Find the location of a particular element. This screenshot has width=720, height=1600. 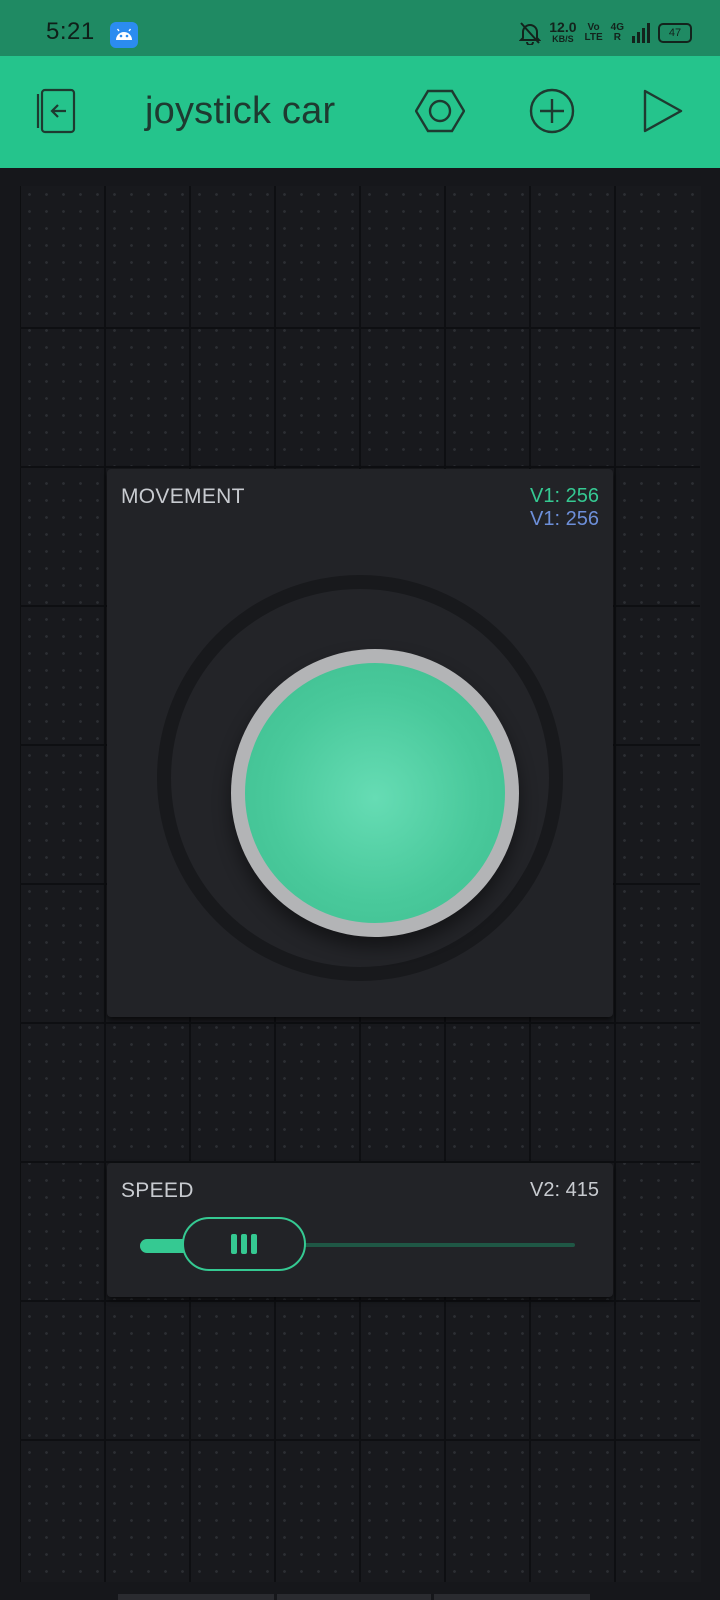

hexagon-settings-icon is located at coordinates (440, 111).